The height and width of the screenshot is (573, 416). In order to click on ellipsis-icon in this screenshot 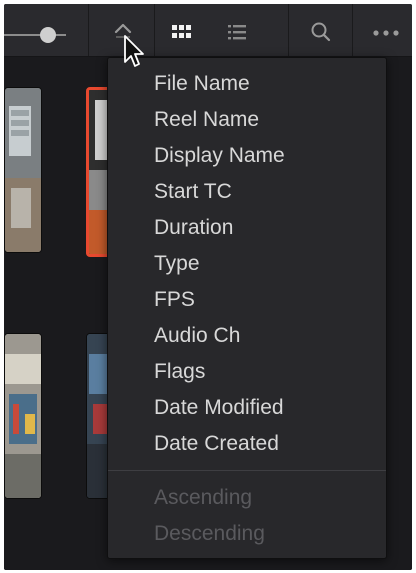, I will do `click(386, 33)`.